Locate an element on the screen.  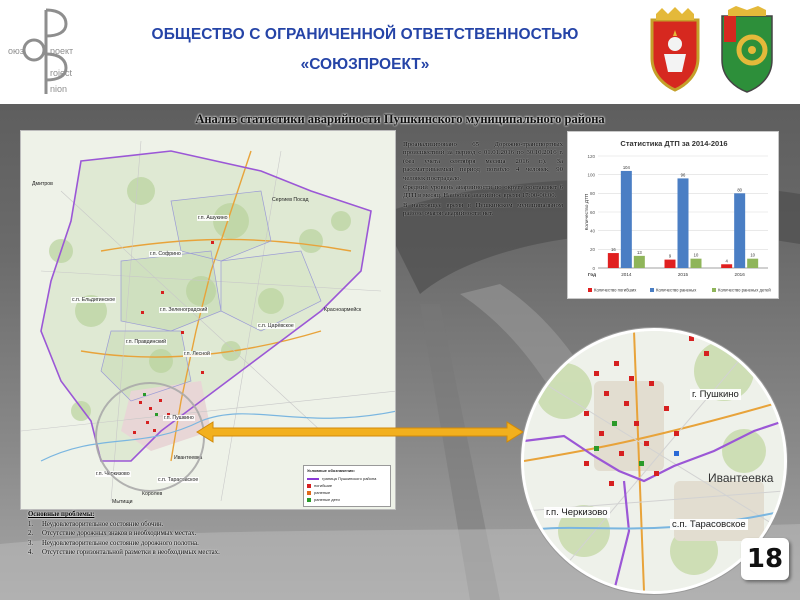
chart-title: Статистика ДТП за 2014-2016 is located at coordinates (673, 143).